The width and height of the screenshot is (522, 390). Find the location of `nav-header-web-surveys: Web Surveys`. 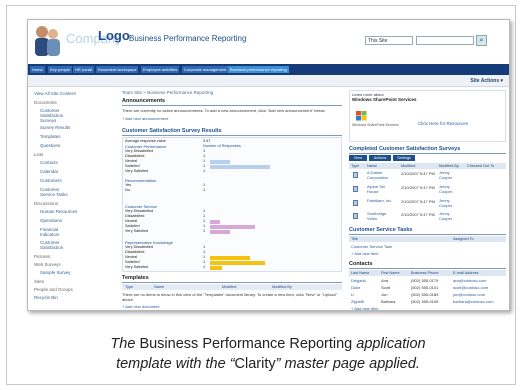

nav-header-web-surveys: Web Surveys is located at coordinates (47, 264).